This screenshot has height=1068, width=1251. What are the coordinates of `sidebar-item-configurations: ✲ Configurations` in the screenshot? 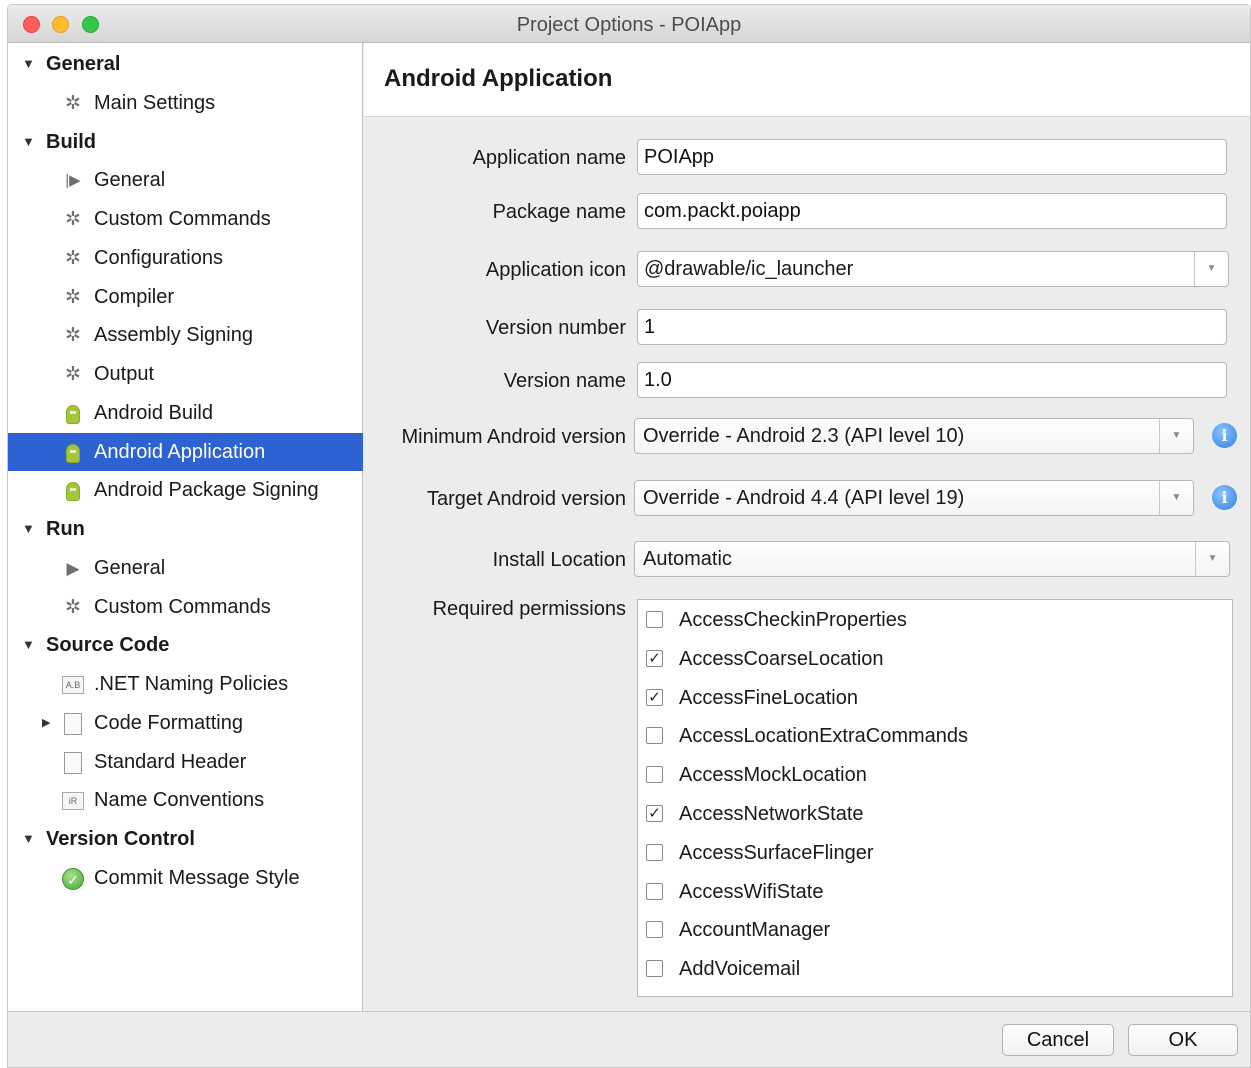 It's located at (185, 258).